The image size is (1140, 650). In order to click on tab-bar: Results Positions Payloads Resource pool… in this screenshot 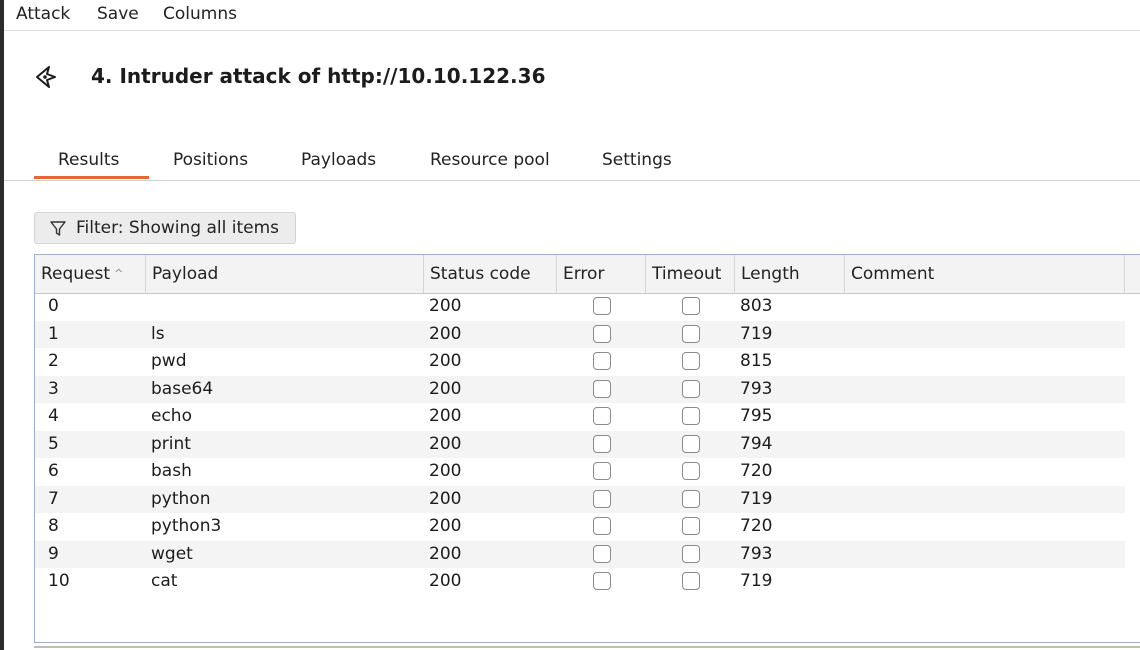, I will do `click(572, 160)`.